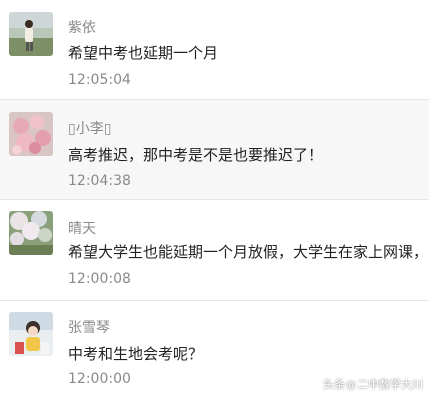 This screenshot has height=399, width=429. I want to click on commenter-name: 张雪琴, so click(89, 327).